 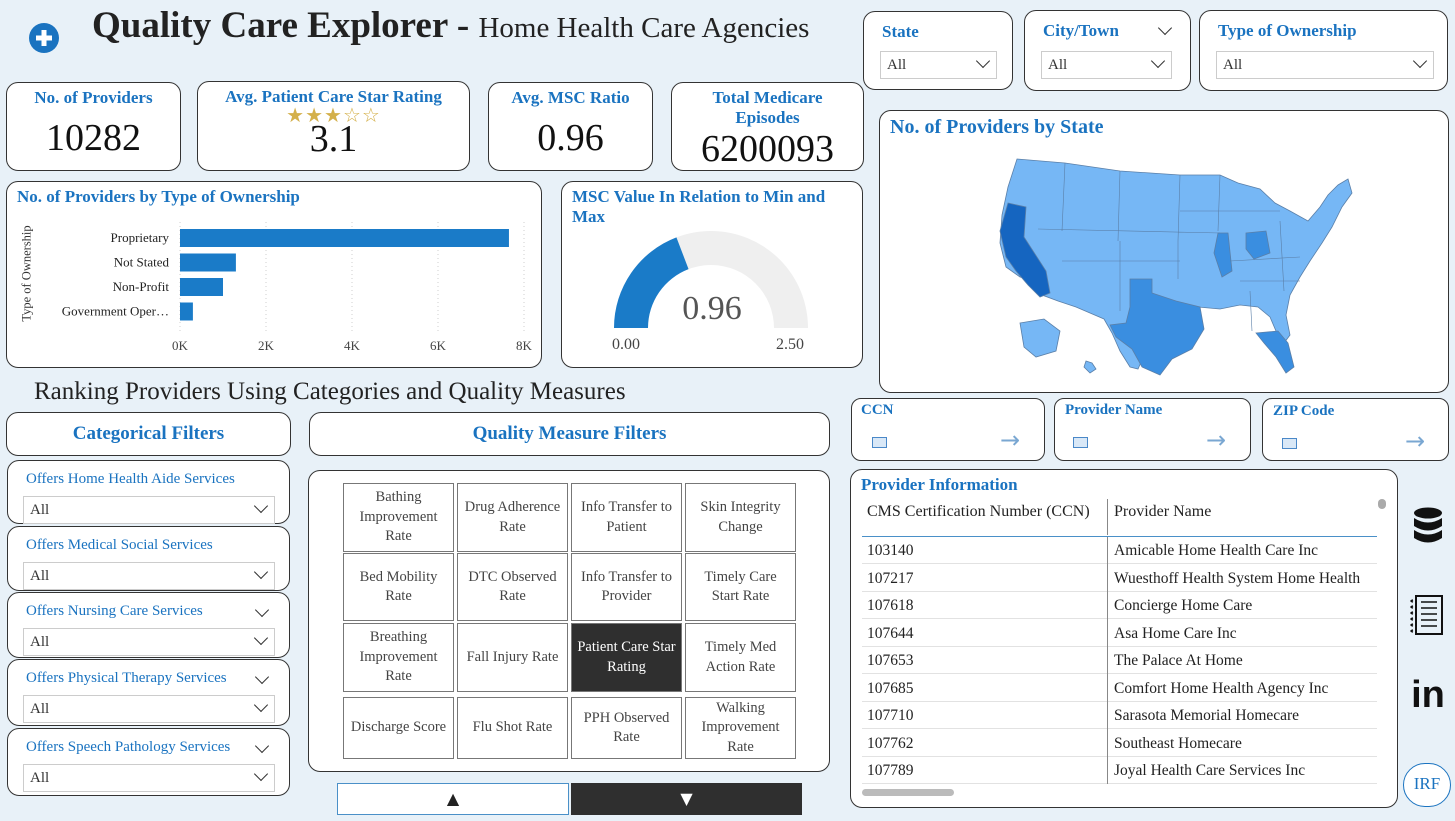 I want to click on kpi-providers-label: No. of Providers, so click(x=93, y=97).